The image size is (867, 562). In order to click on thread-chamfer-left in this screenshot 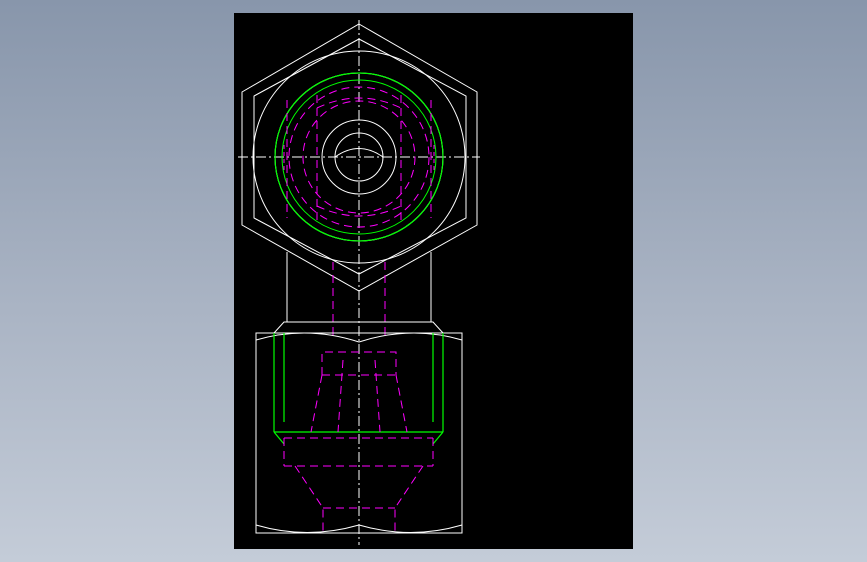, I will do `click(279, 438)`.